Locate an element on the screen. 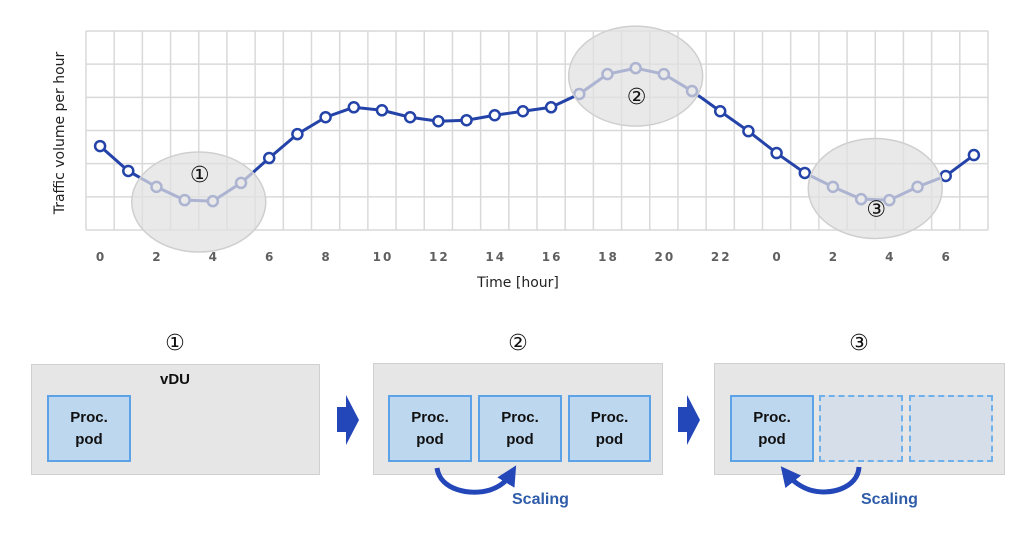 Image resolution: width=1032 pixels, height=541 pixels. highlight-label: ① is located at coordinates (200, 175).